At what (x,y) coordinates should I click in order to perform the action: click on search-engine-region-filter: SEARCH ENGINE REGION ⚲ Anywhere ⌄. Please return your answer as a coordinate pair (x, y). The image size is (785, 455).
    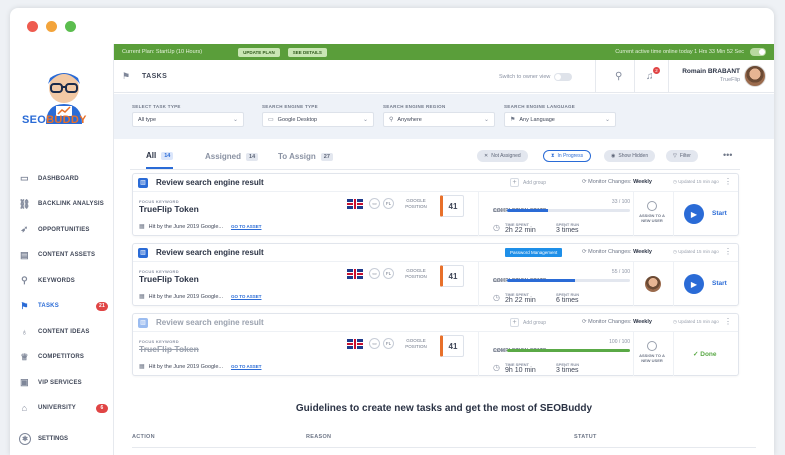
    Looking at the image, I should click on (439, 115).